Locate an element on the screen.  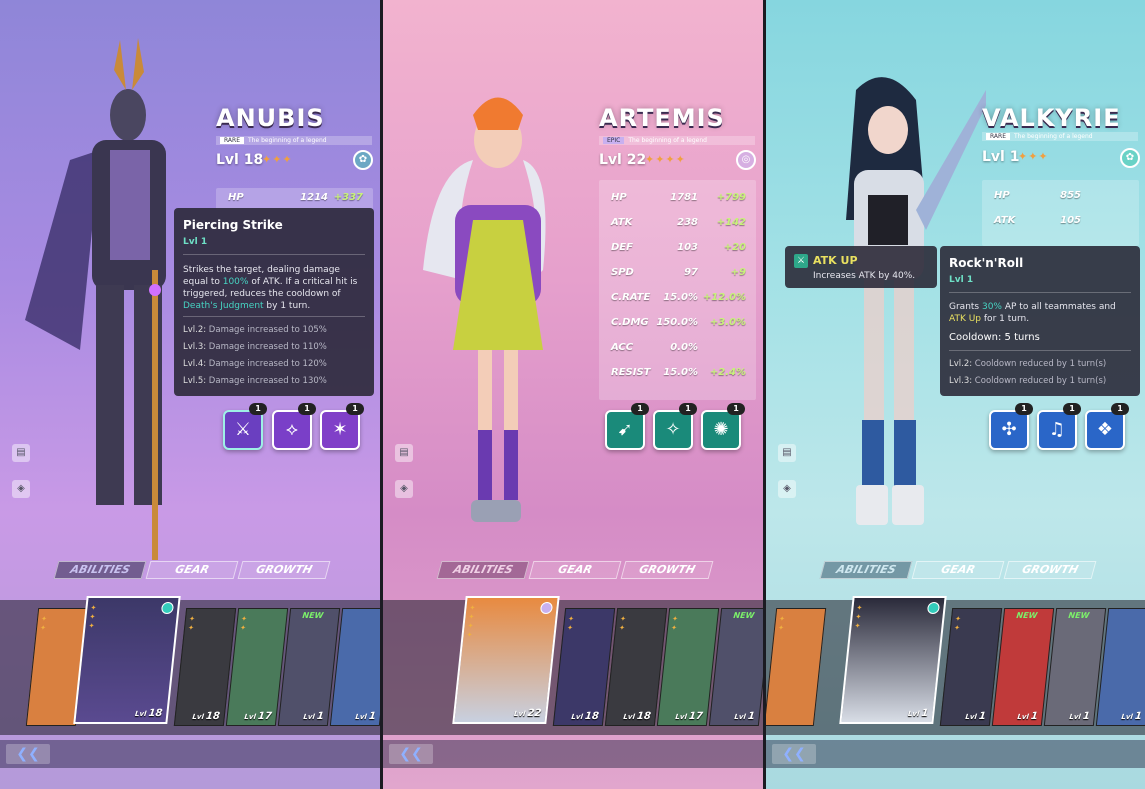
stat-row: HP 1781 +799 is located at coordinates (678, 197).